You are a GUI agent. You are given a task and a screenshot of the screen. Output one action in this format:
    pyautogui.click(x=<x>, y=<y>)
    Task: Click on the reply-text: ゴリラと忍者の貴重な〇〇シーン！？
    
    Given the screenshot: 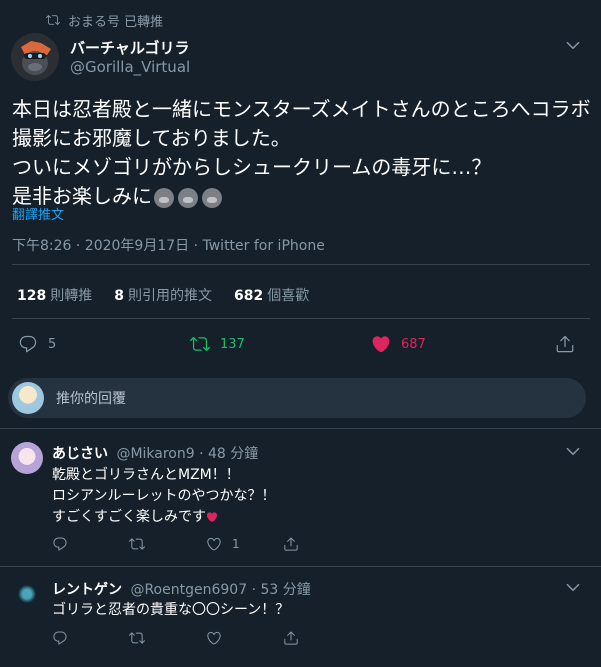 What is the action you would take?
    pyautogui.click(x=171, y=610)
    